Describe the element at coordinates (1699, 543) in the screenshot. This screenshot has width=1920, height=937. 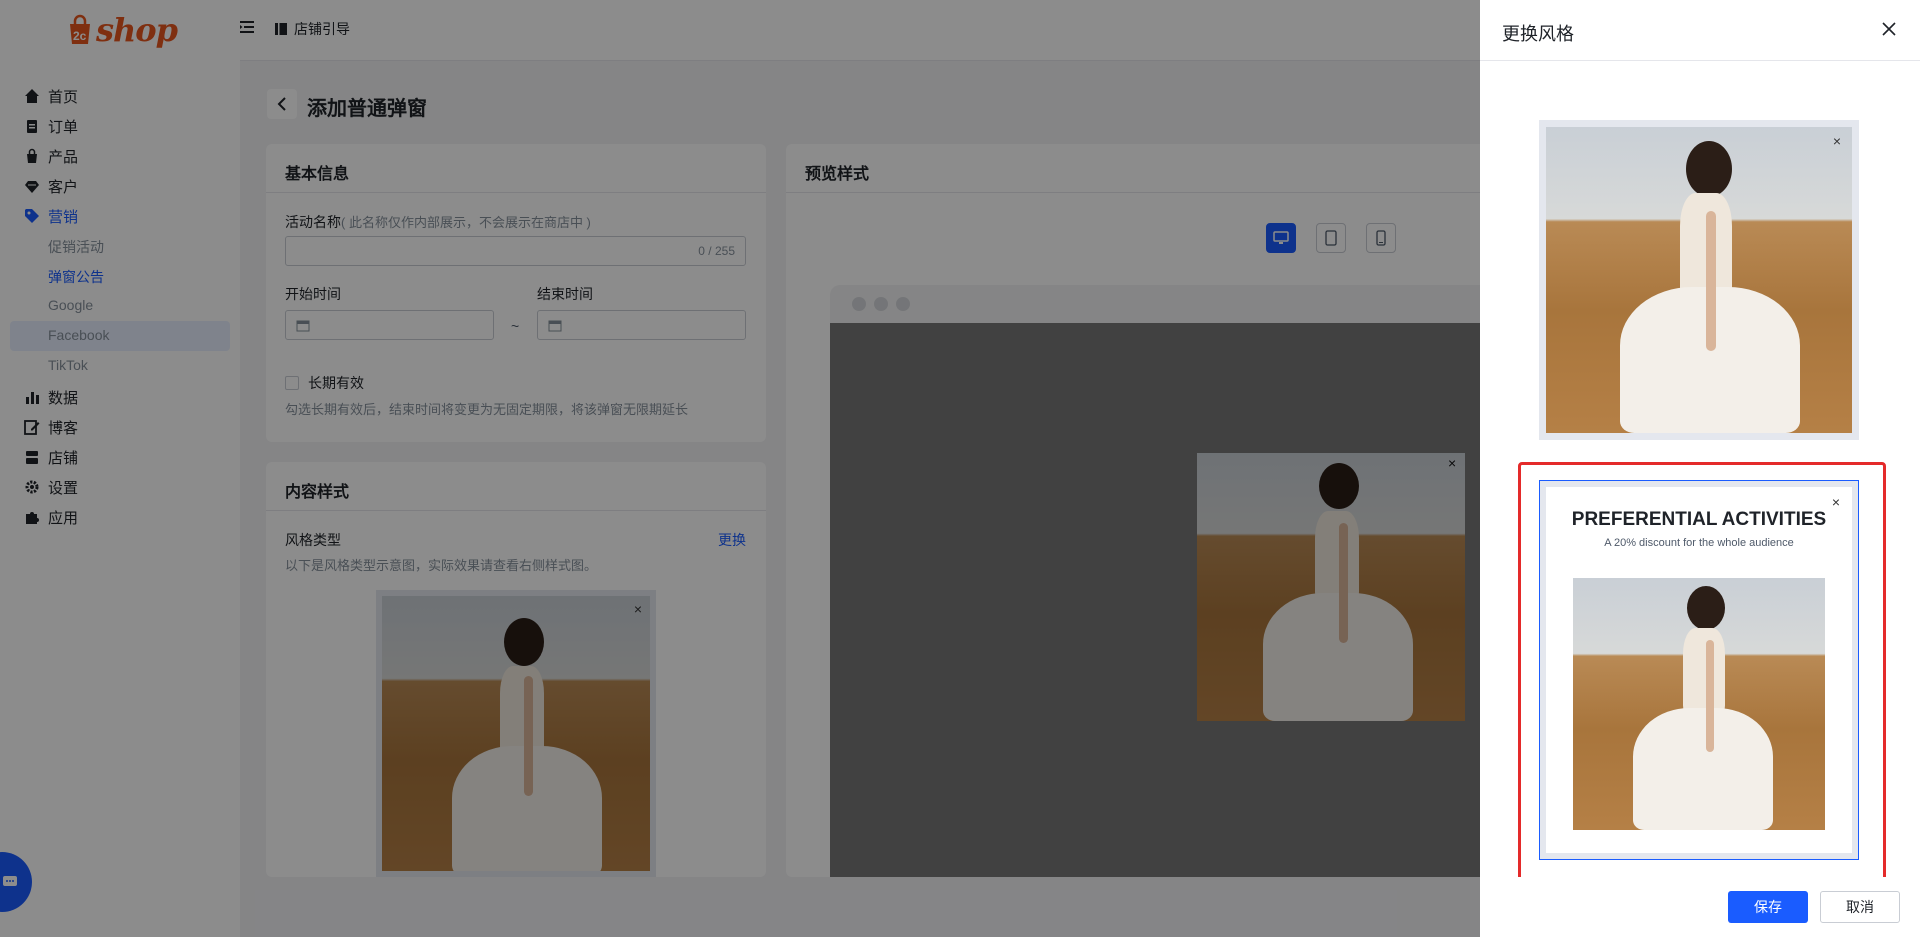
I see `promo-subheading: A 20% discount for the whole audience` at that location.